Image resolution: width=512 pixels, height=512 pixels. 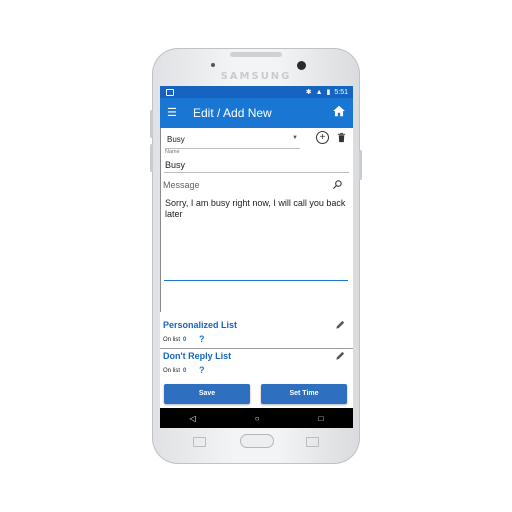 I want to click on name-field: Busy, so click(x=175, y=165).